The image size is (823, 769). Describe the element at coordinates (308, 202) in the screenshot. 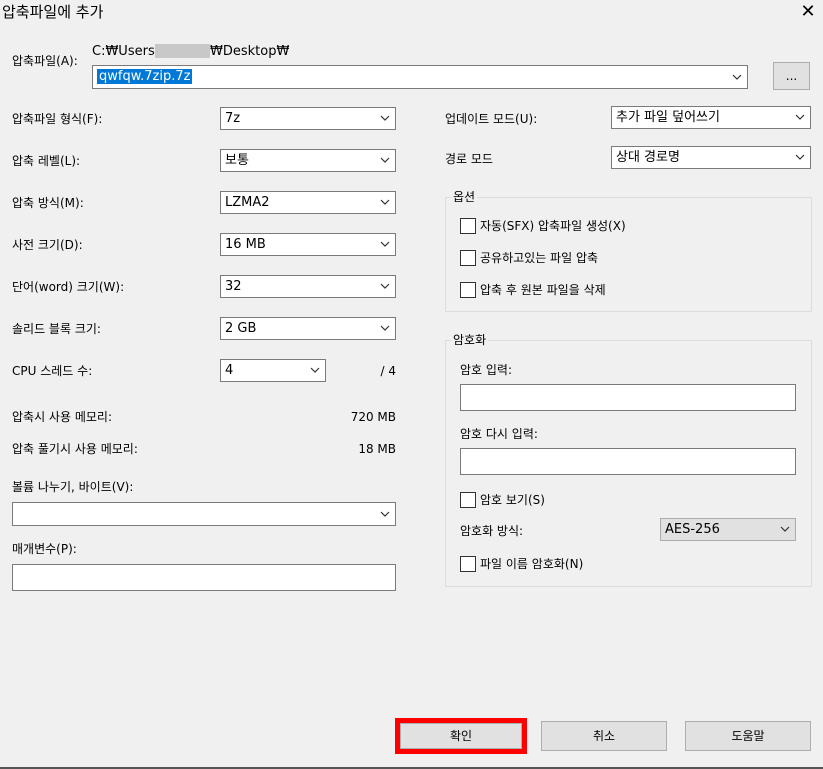

I see `method-select: LZMA2` at that location.